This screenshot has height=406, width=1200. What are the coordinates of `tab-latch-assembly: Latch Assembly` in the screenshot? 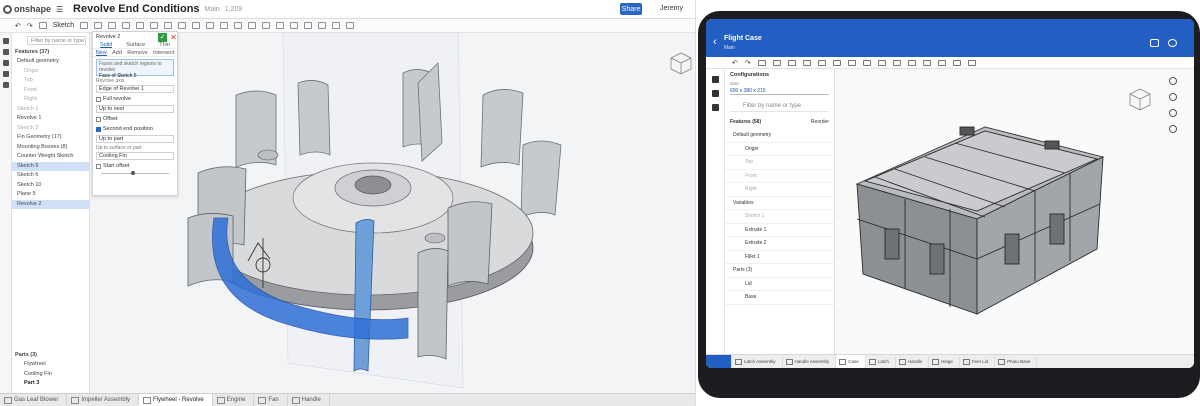 It's located at (757, 361).